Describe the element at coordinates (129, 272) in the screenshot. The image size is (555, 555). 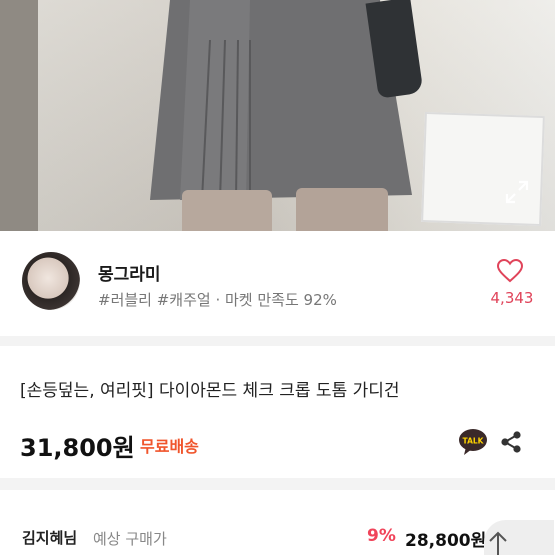
I see `seller-name: 몽그라미` at that location.